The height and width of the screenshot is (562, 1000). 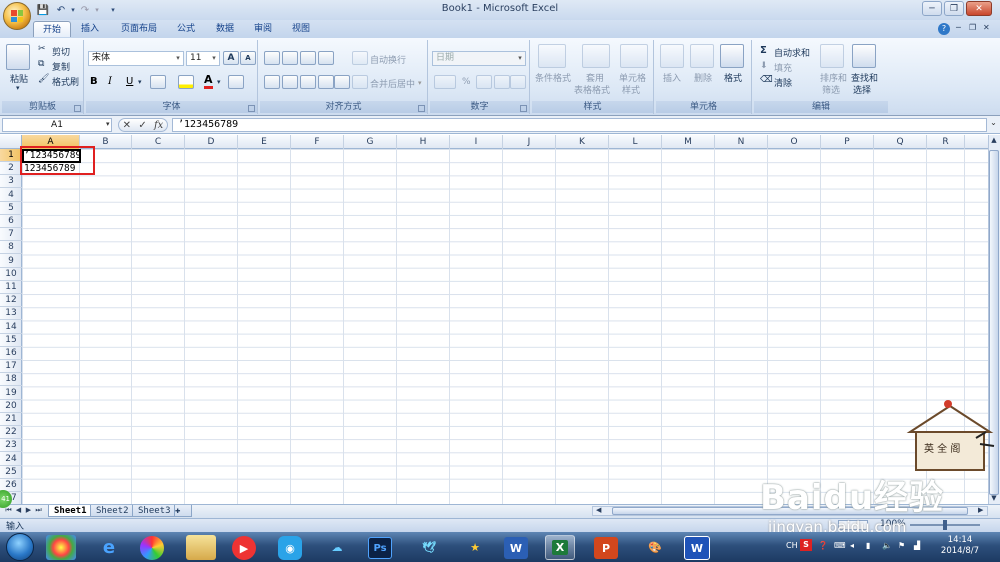 I want to click on format-cells-label: 格式, so click(x=733, y=77).